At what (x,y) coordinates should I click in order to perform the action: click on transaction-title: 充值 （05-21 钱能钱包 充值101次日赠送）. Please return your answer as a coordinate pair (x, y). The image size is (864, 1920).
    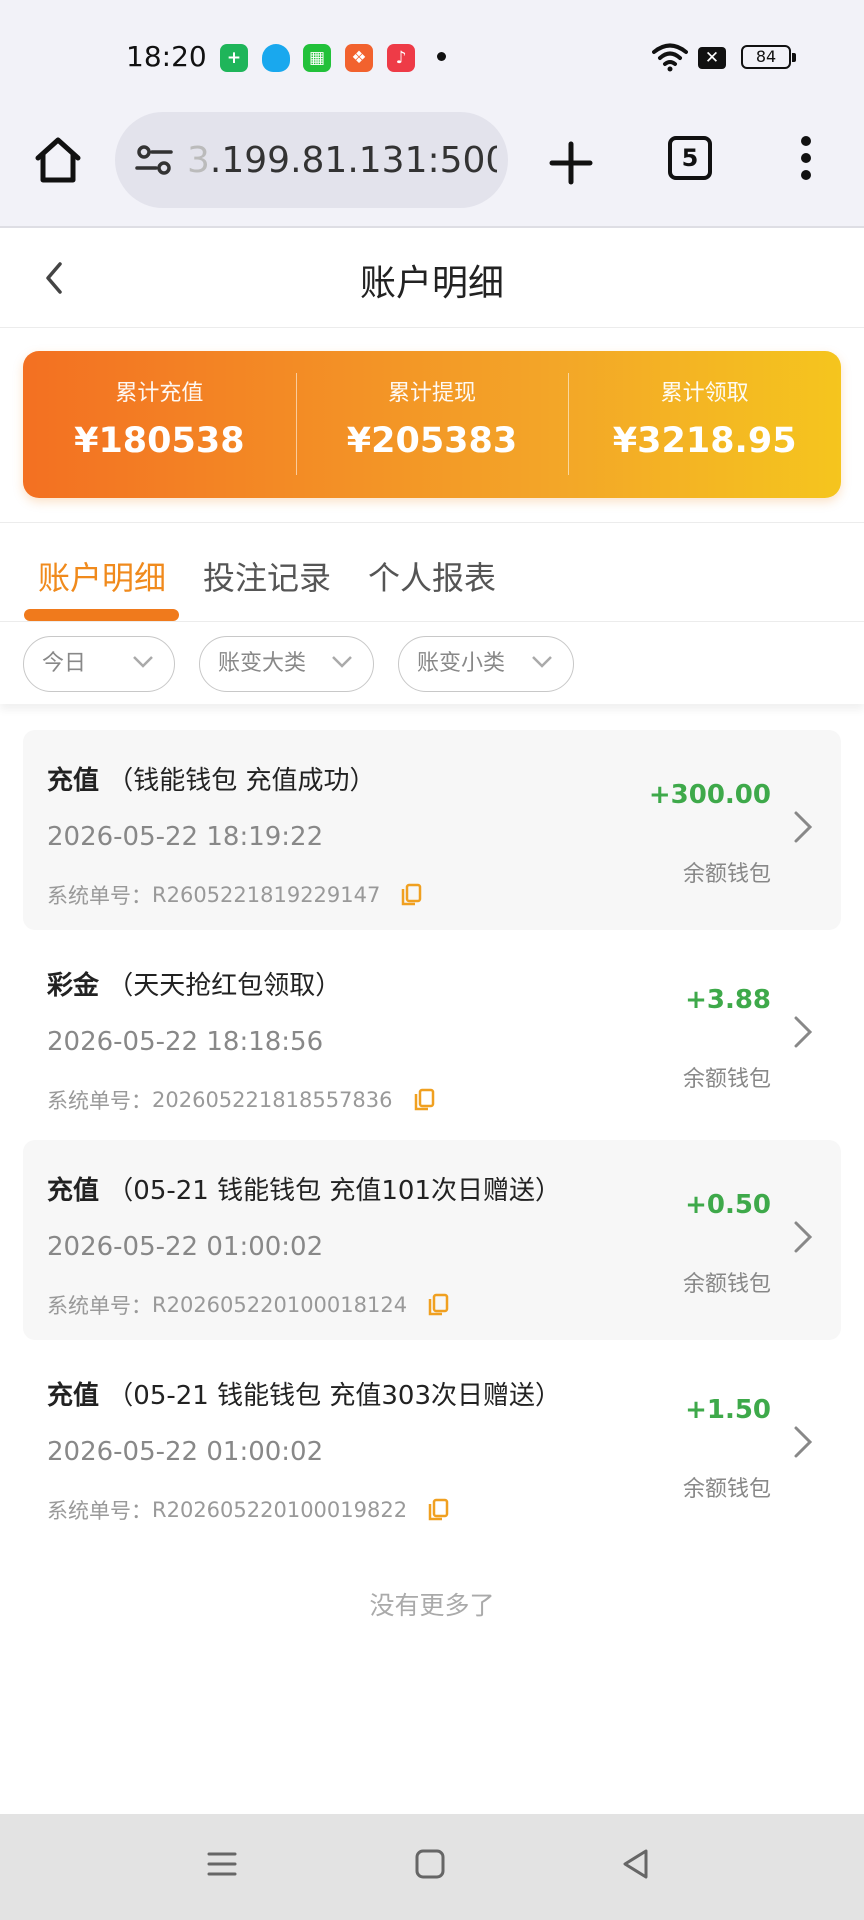
    Looking at the image, I should click on (304, 1188).